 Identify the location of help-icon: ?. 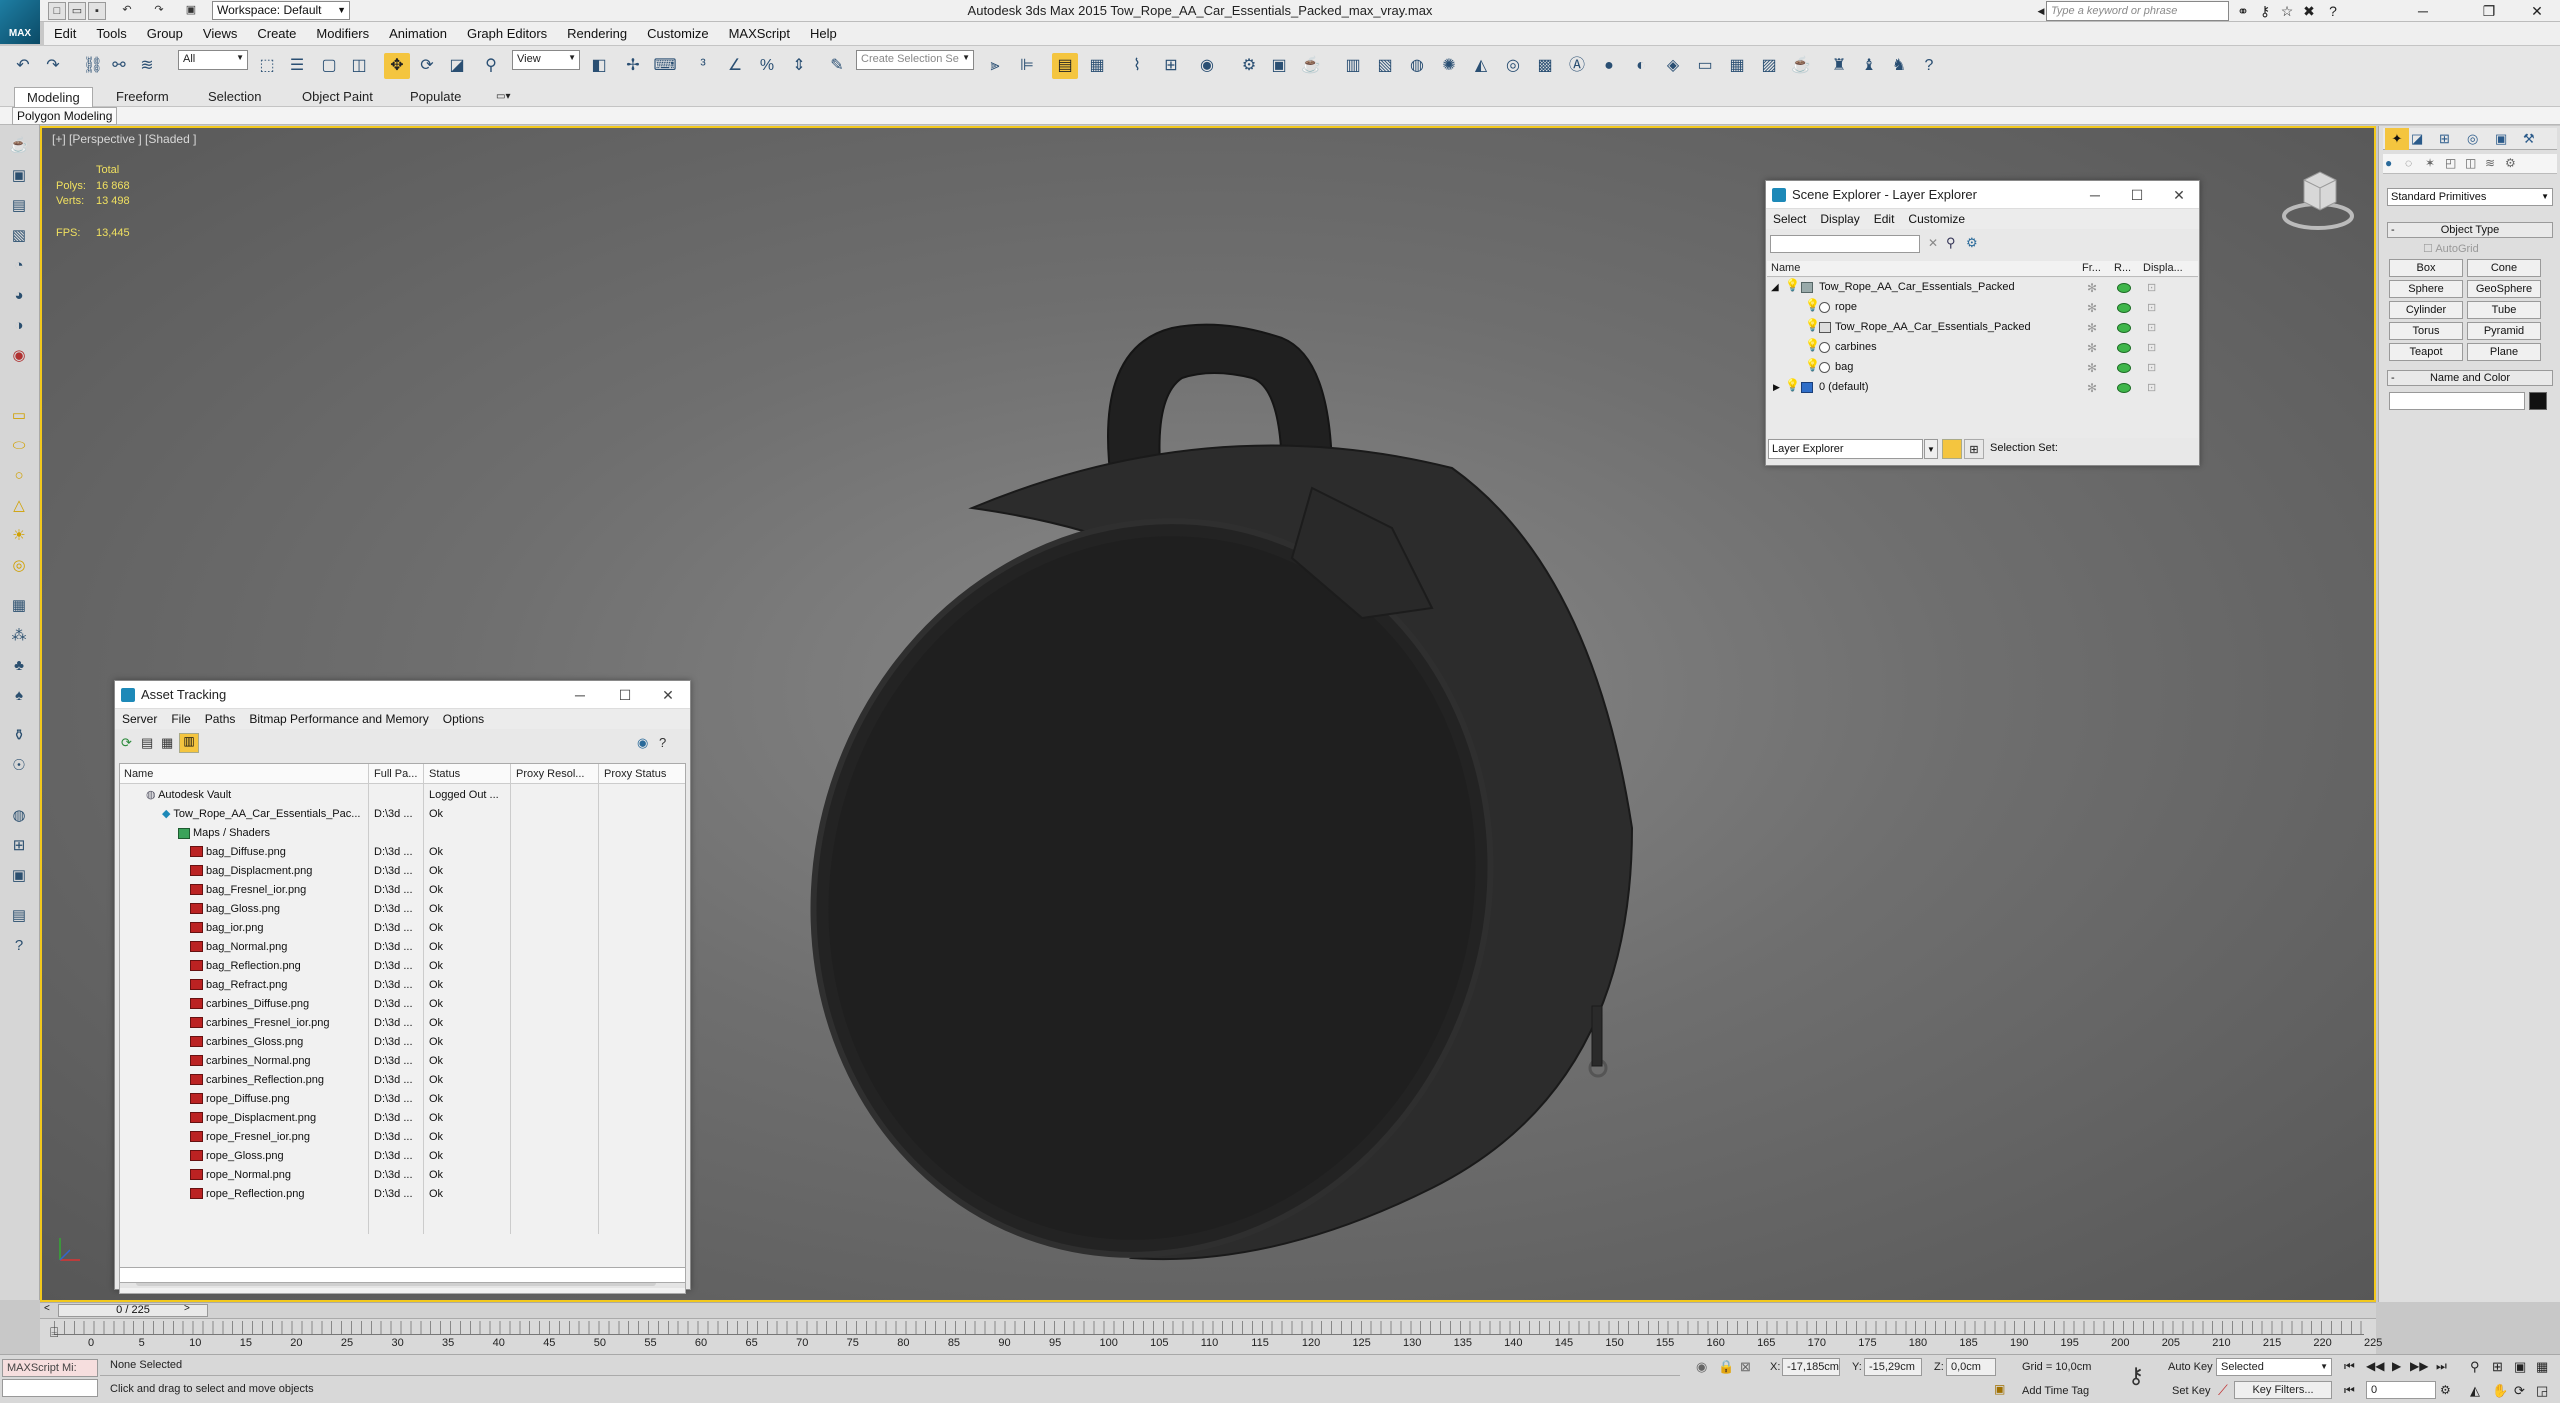
(2333, 11).